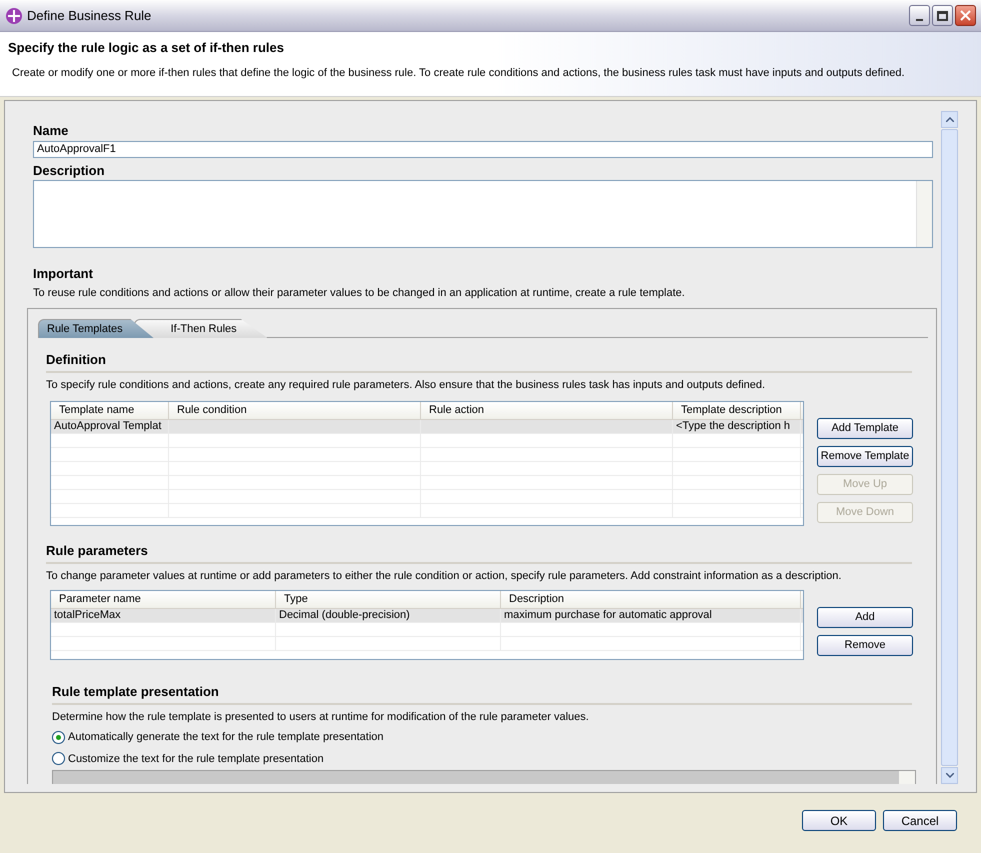  I want to click on minimize-button, so click(919, 15).